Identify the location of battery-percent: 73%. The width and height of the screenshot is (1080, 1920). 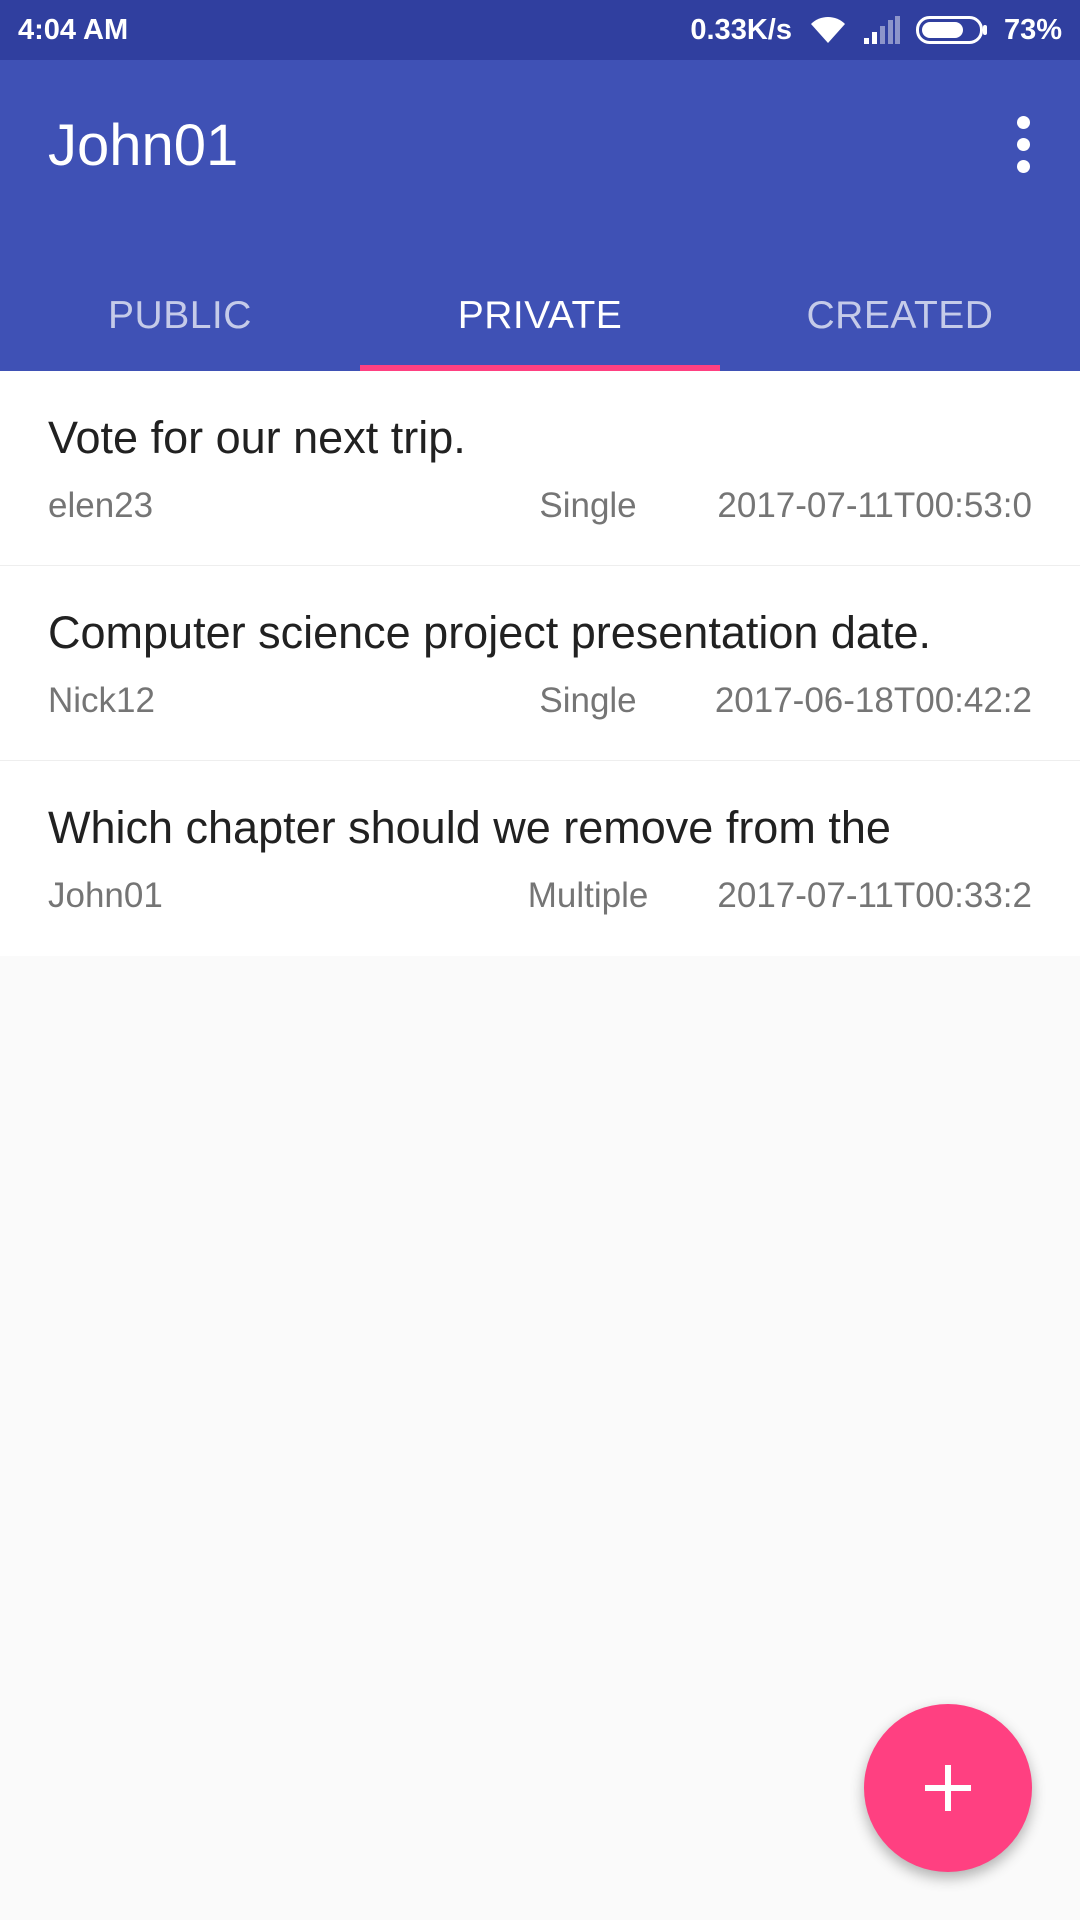
(1032, 29).